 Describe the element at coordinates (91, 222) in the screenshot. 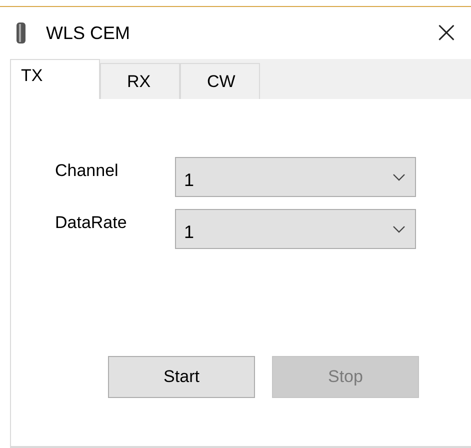

I see `field-label: DataRate` at that location.